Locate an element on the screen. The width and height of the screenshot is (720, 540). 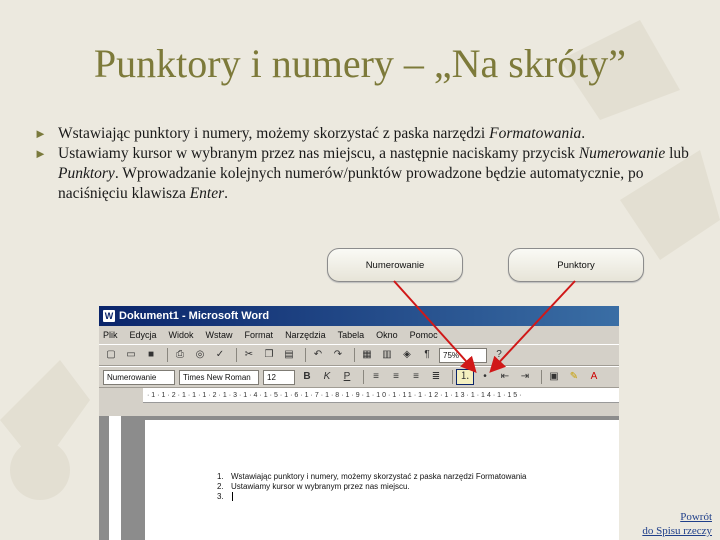
standard-toolbar: ▢ ▭ ■ ⎙ ◎ ✓ ✂ ❐ ▤ ↶ ↷ ▦ ▥ ◈ ¶ 75% ? is located at coordinates (359, 355).